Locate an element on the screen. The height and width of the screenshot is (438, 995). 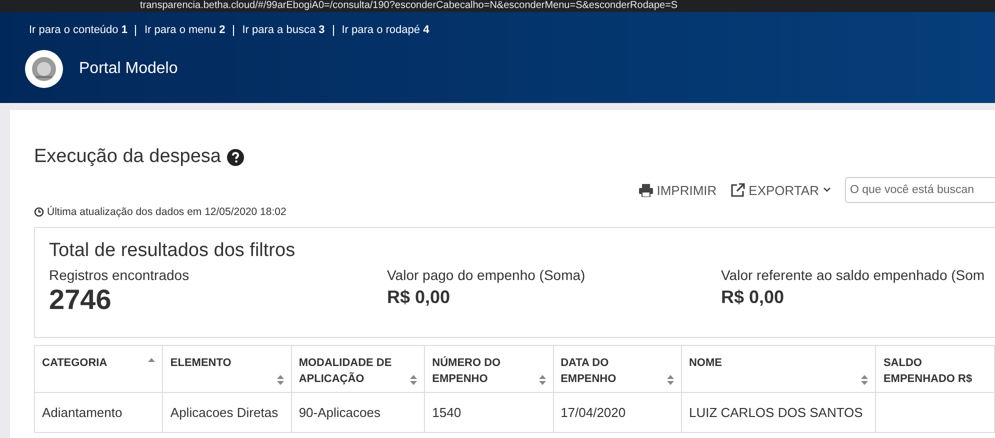
column-header: MODALIDADE DE APLICAÇÃO is located at coordinates (359, 369).